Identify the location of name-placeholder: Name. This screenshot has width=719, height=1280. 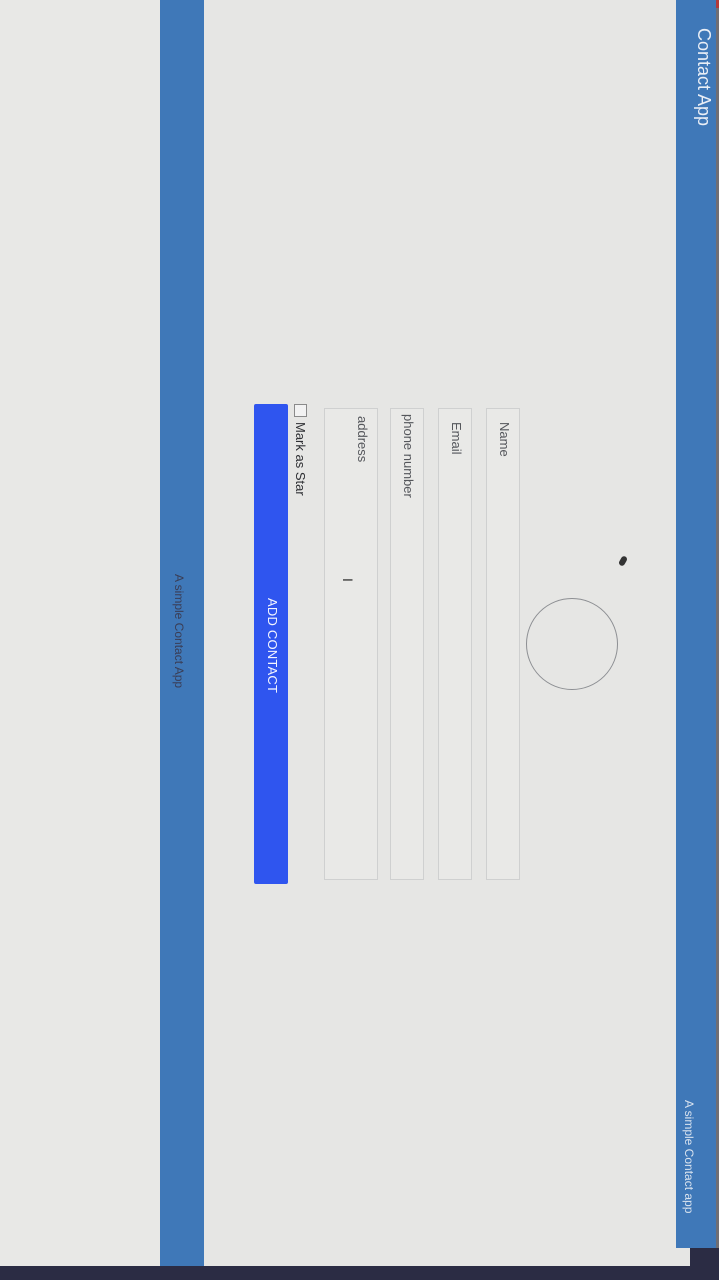
(504, 439).